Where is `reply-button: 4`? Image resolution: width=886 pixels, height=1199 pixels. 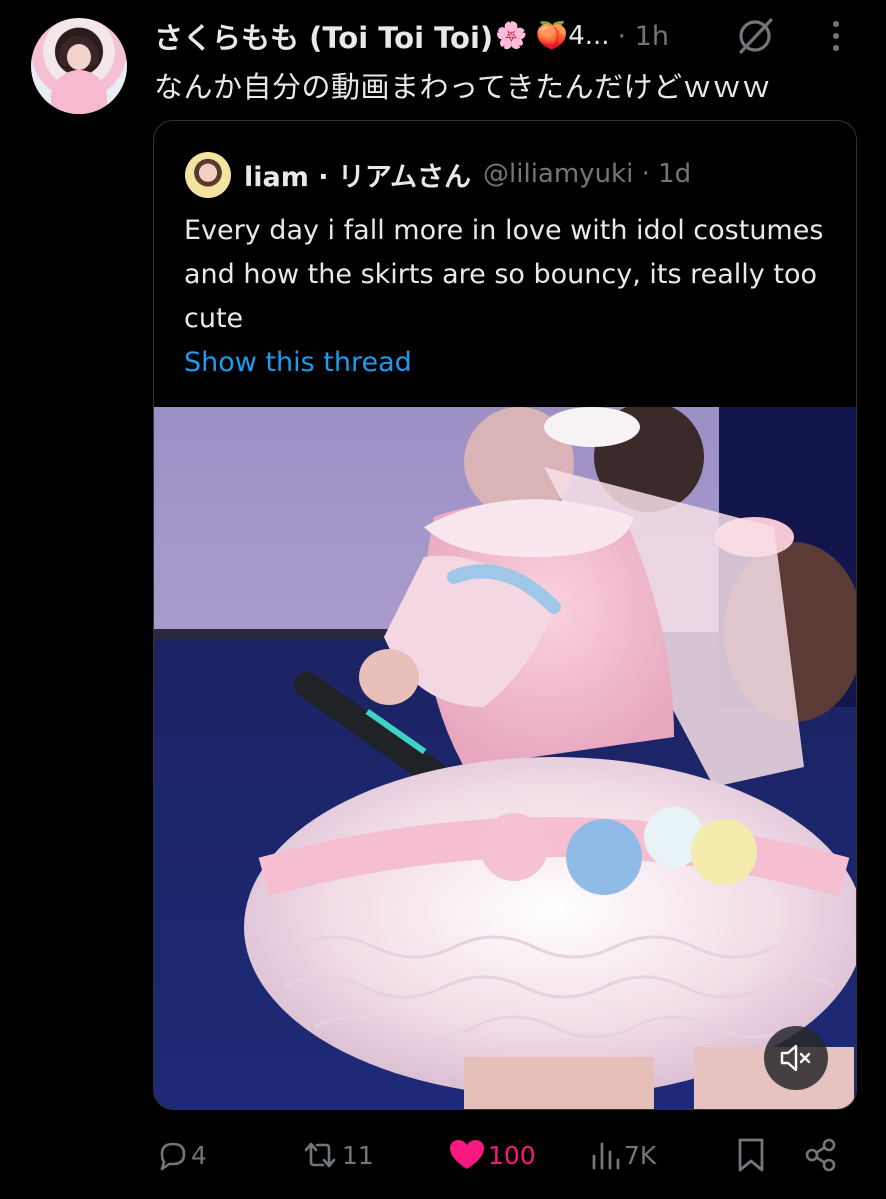 reply-button: 4 is located at coordinates (181, 1155).